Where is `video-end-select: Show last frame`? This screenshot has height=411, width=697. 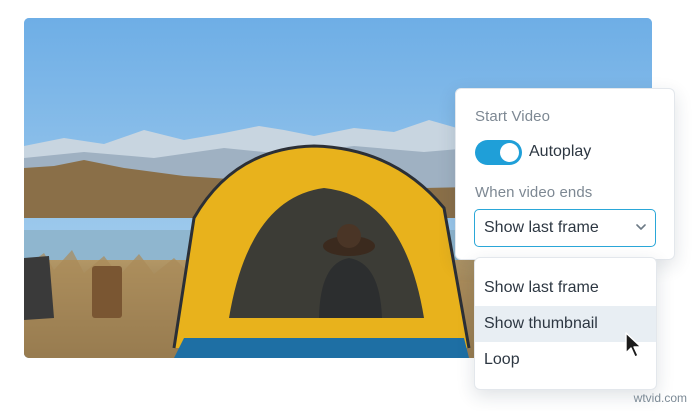
video-end-select: Show last frame is located at coordinates (565, 228).